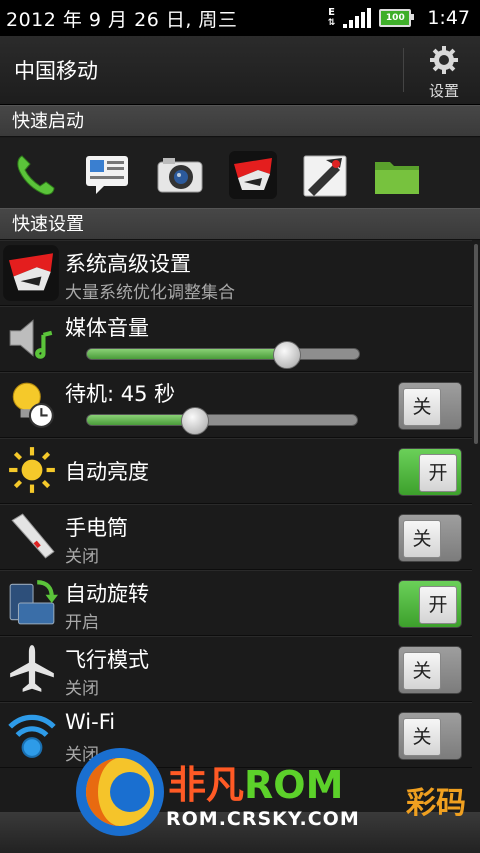  Describe the element at coordinates (222, 421) in the screenshot. I see `standby-slider` at that location.